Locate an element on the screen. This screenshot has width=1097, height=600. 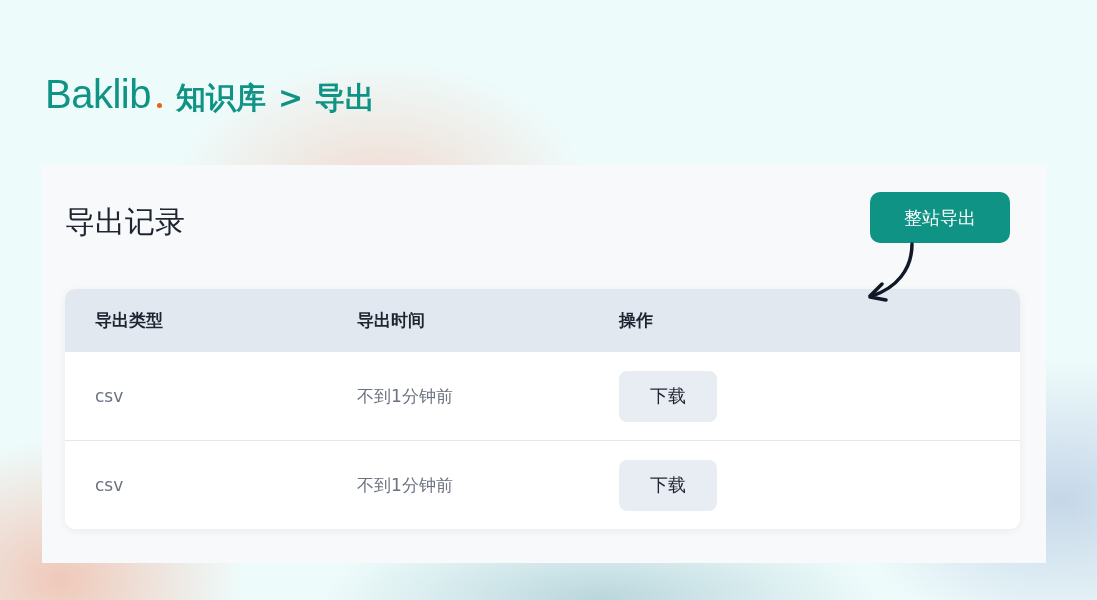
breadcrumb-item: > is located at coordinates (290, 97).